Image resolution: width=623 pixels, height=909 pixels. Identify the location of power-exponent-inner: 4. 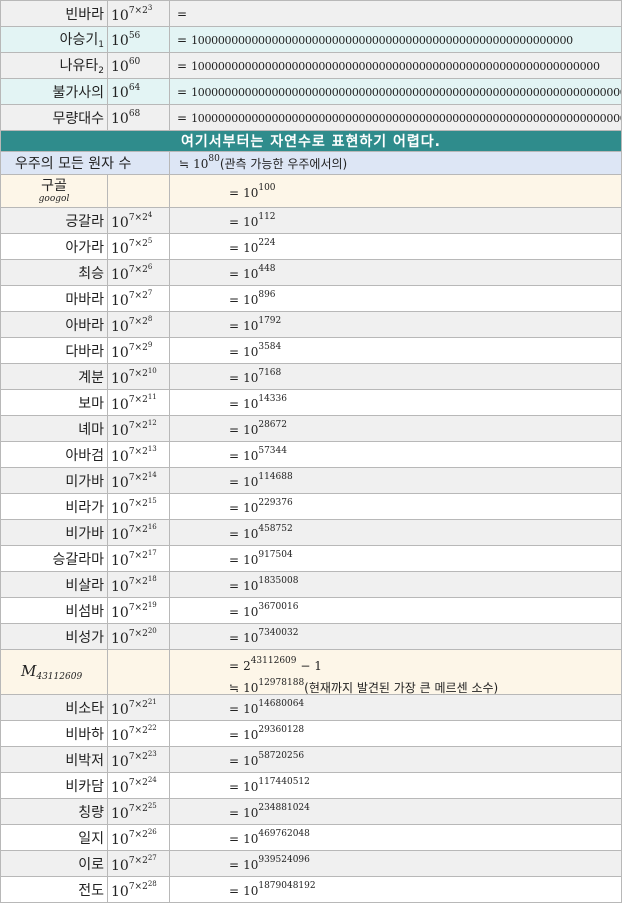
(150, 214).